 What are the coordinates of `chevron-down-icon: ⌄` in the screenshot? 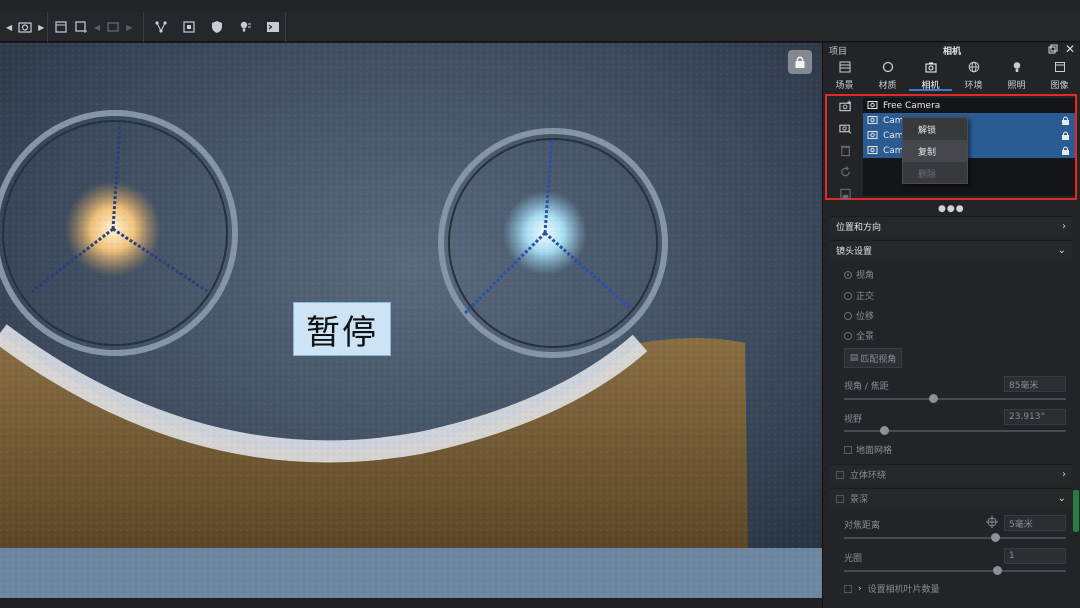 It's located at (1061, 250).